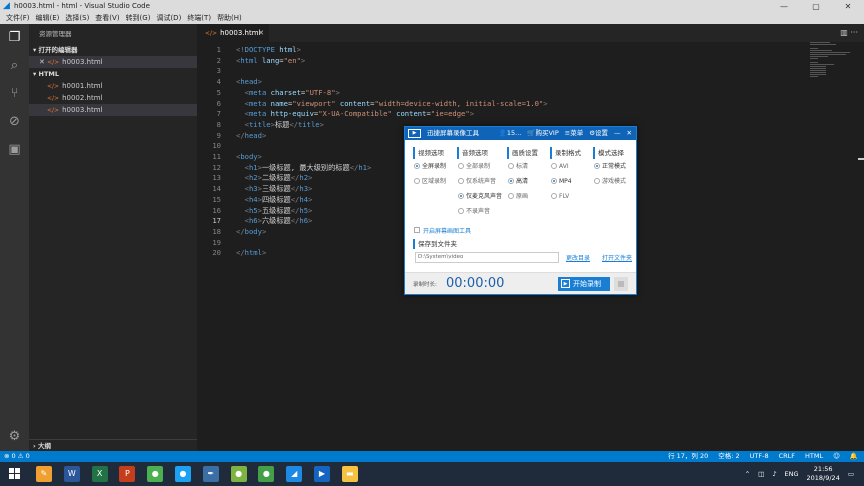 This screenshot has width=864, height=486. I want to click on clock: 21:56 2018/9/24, so click(823, 474).